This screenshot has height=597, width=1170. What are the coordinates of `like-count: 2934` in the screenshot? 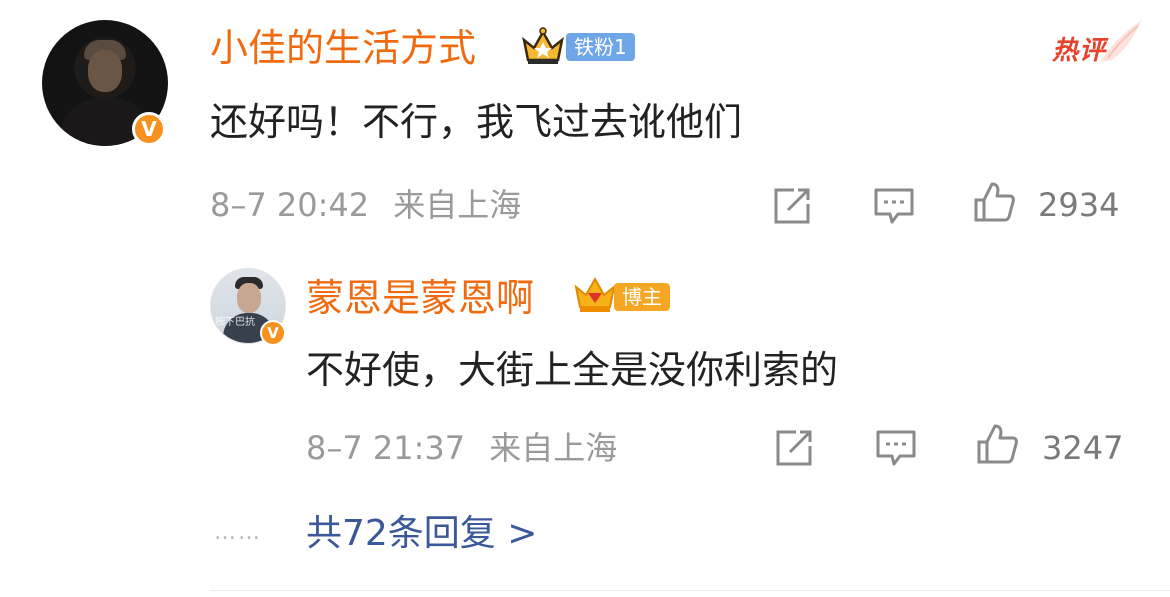 It's located at (1079, 205).